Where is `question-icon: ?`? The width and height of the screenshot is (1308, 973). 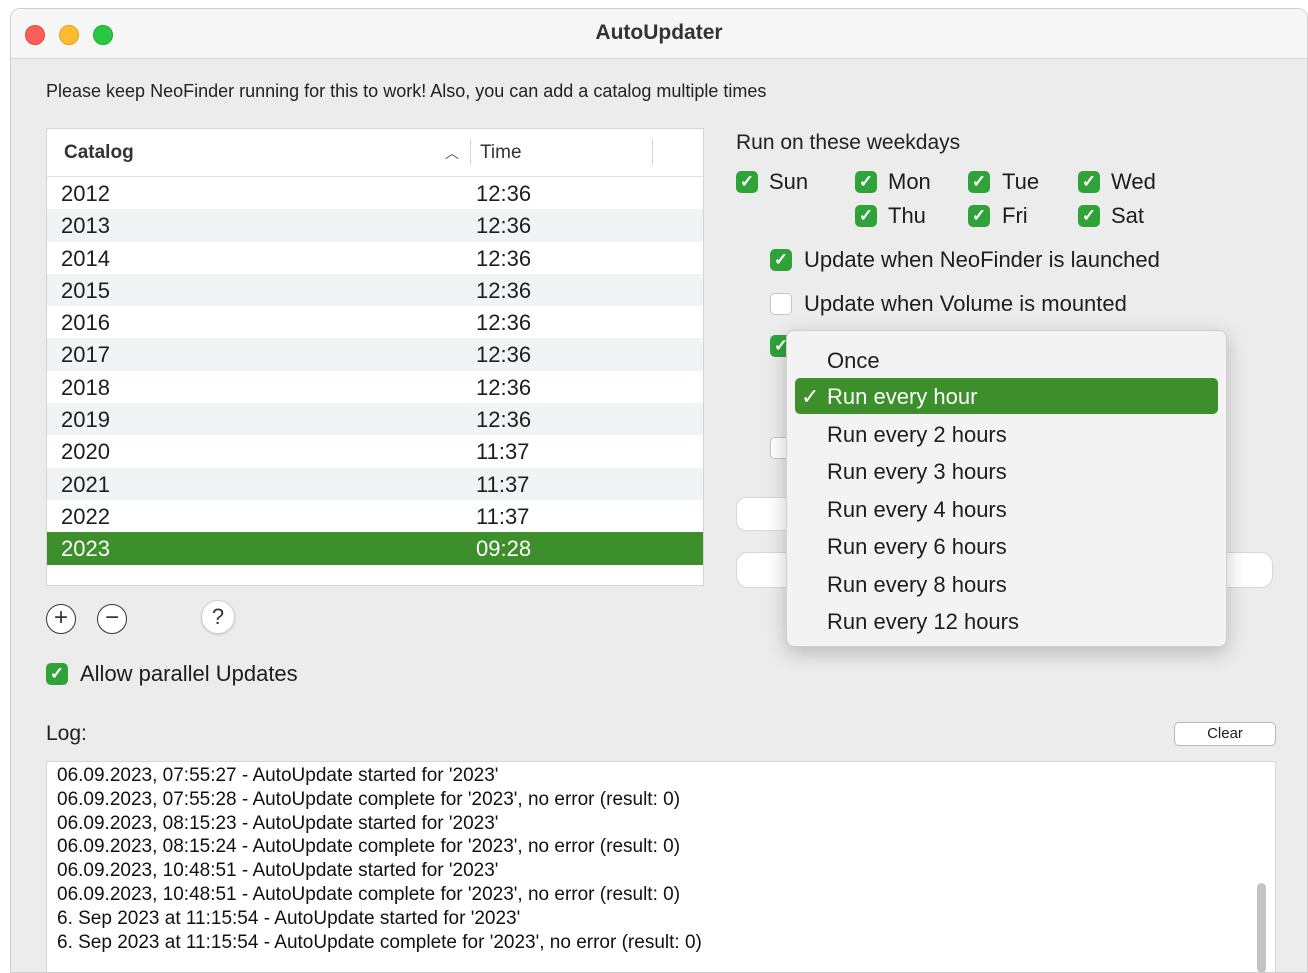 question-icon: ? is located at coordinates (218, 616).